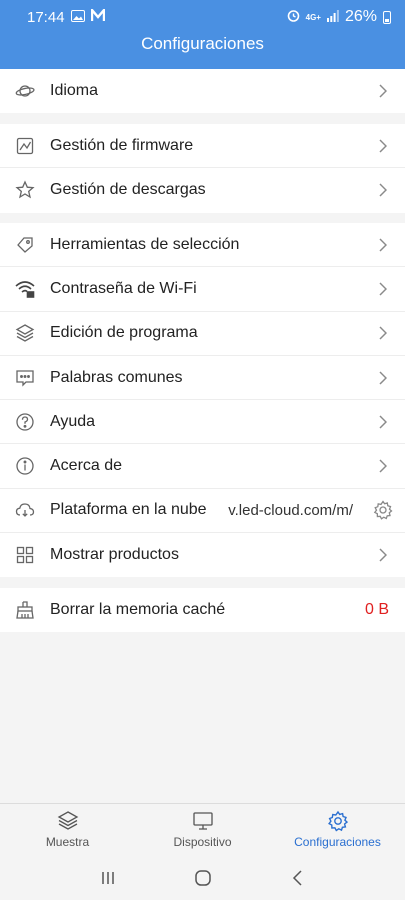 Image resolution: width=405 pixels, height=900 pixels. I want to click on row-label: Mostrar productos, so click(114, 555).